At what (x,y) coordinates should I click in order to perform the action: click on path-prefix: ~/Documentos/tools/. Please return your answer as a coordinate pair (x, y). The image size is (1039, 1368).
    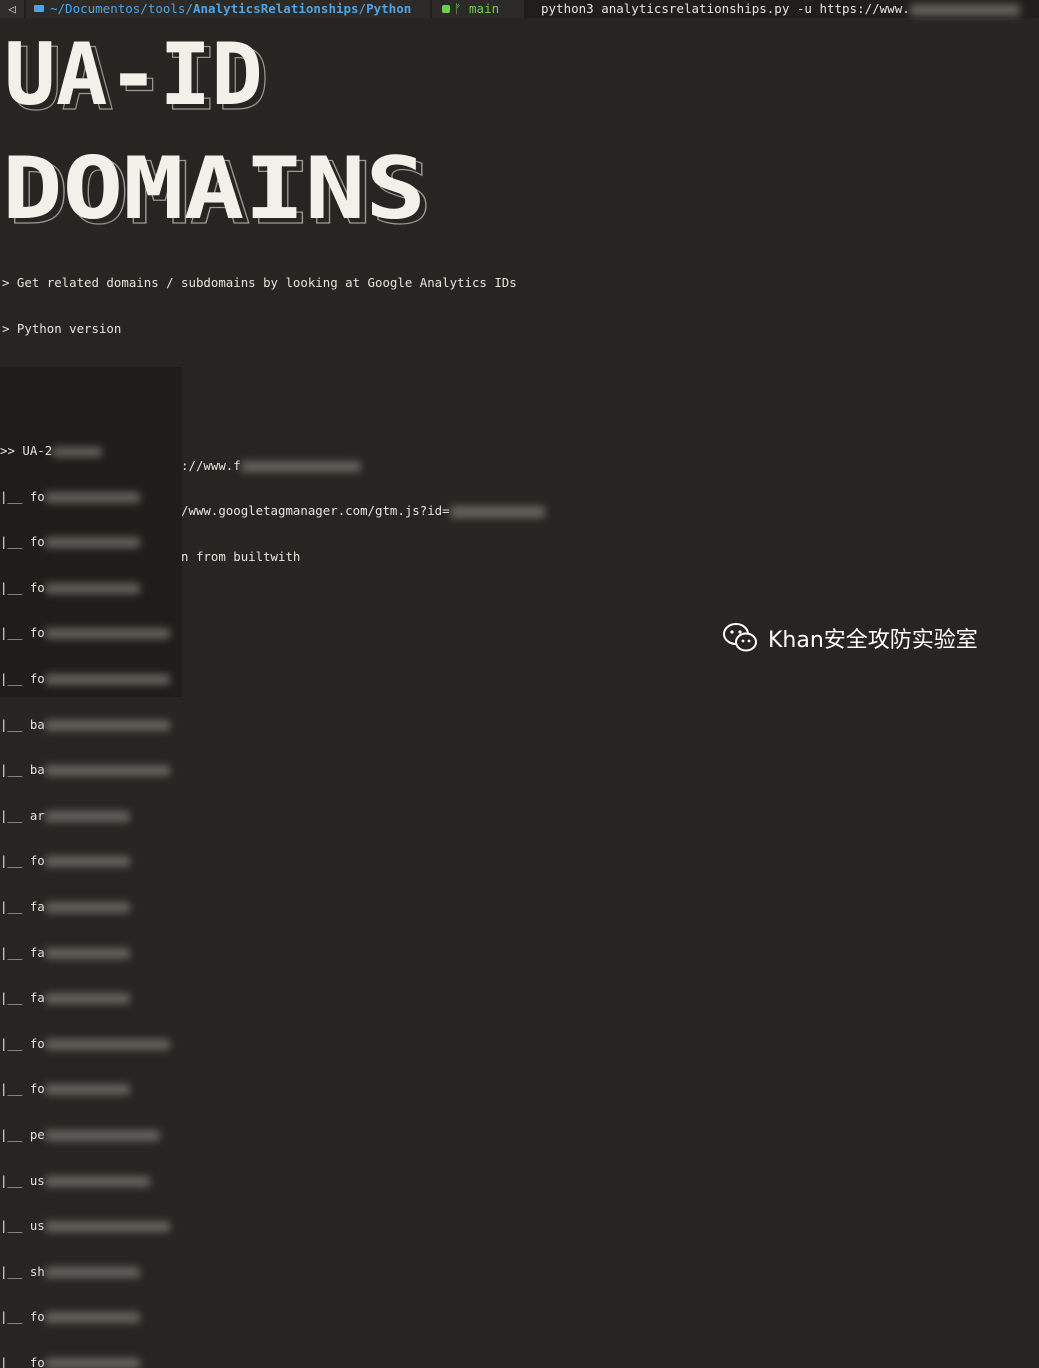
    Looking at the image, I should click on (121, 8).